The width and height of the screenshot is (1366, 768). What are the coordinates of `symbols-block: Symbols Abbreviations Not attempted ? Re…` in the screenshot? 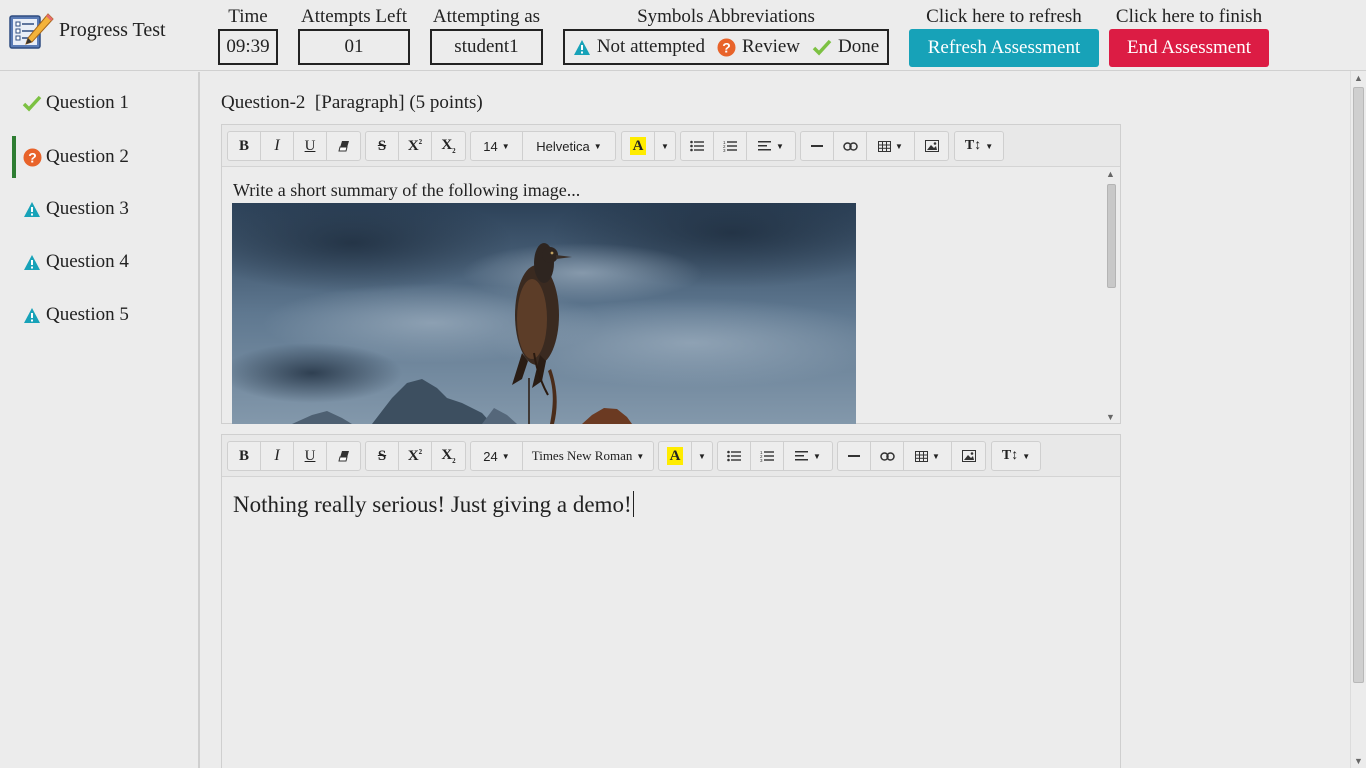 It's located at (726, 36).